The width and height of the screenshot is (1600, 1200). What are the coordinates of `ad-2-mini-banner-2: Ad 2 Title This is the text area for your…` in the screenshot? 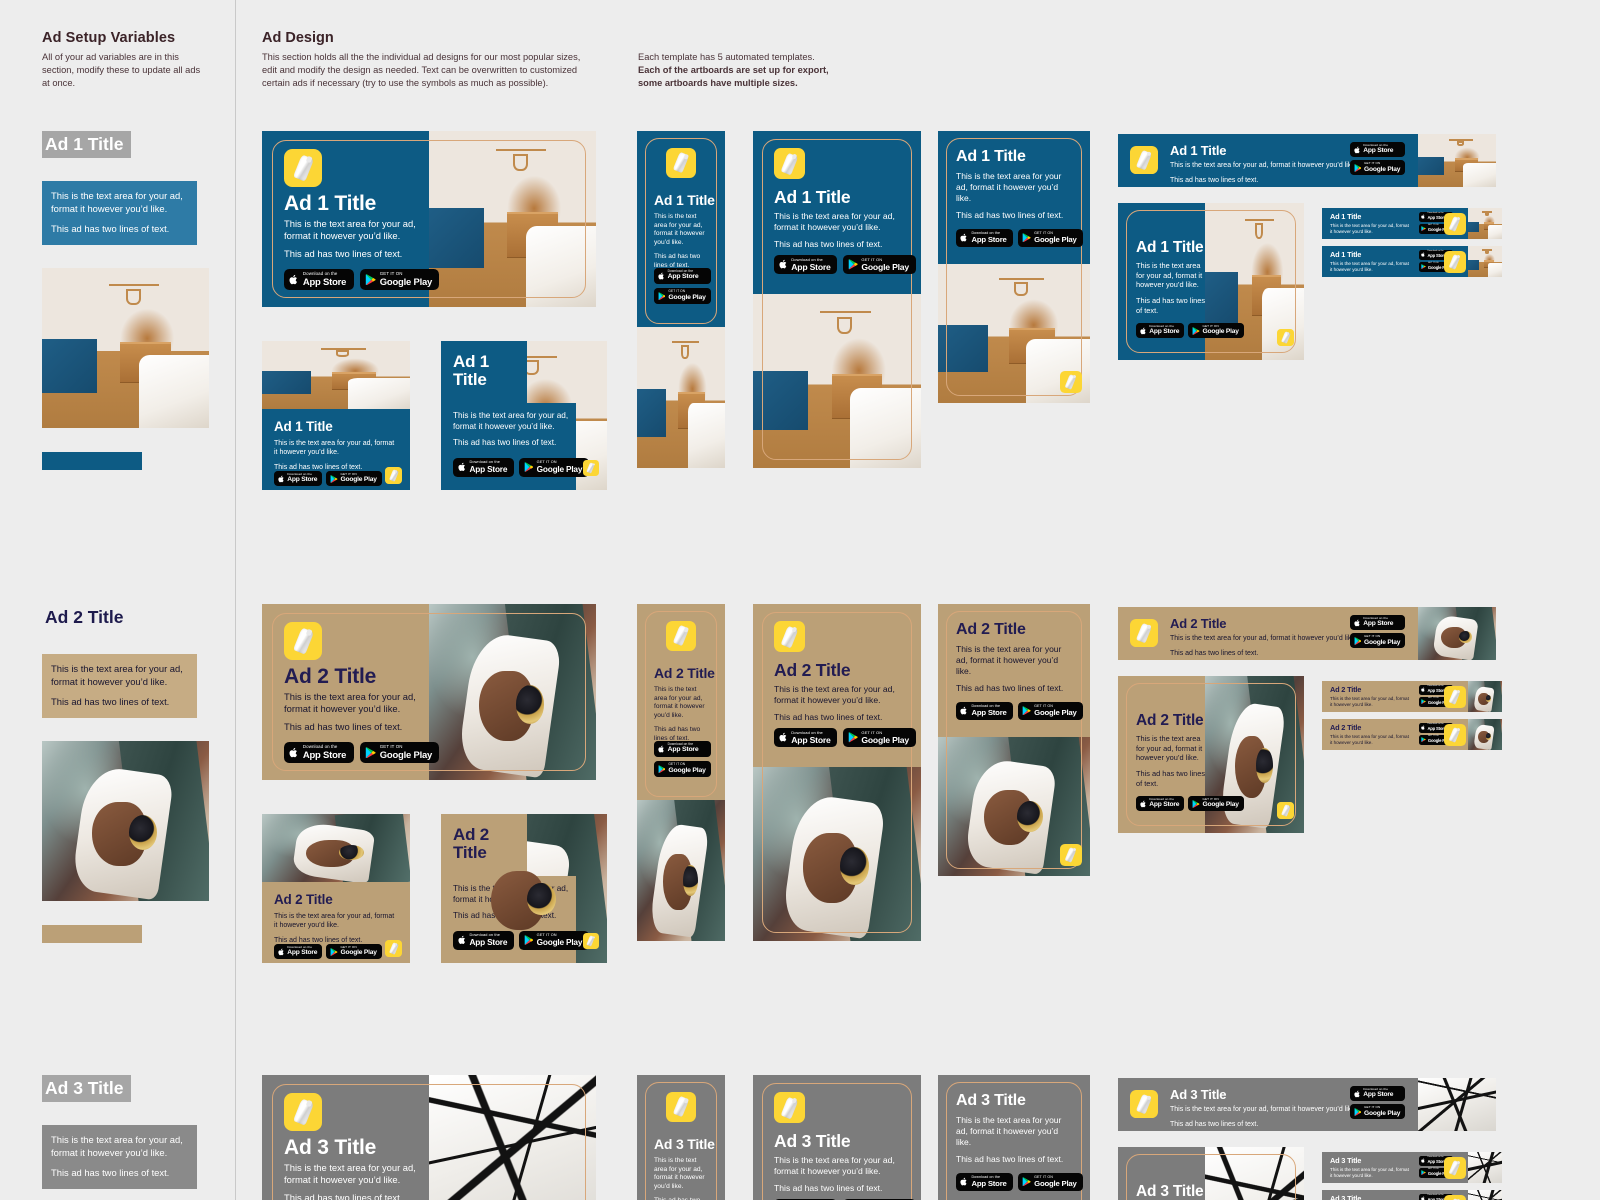 It's located at (1412, 734).